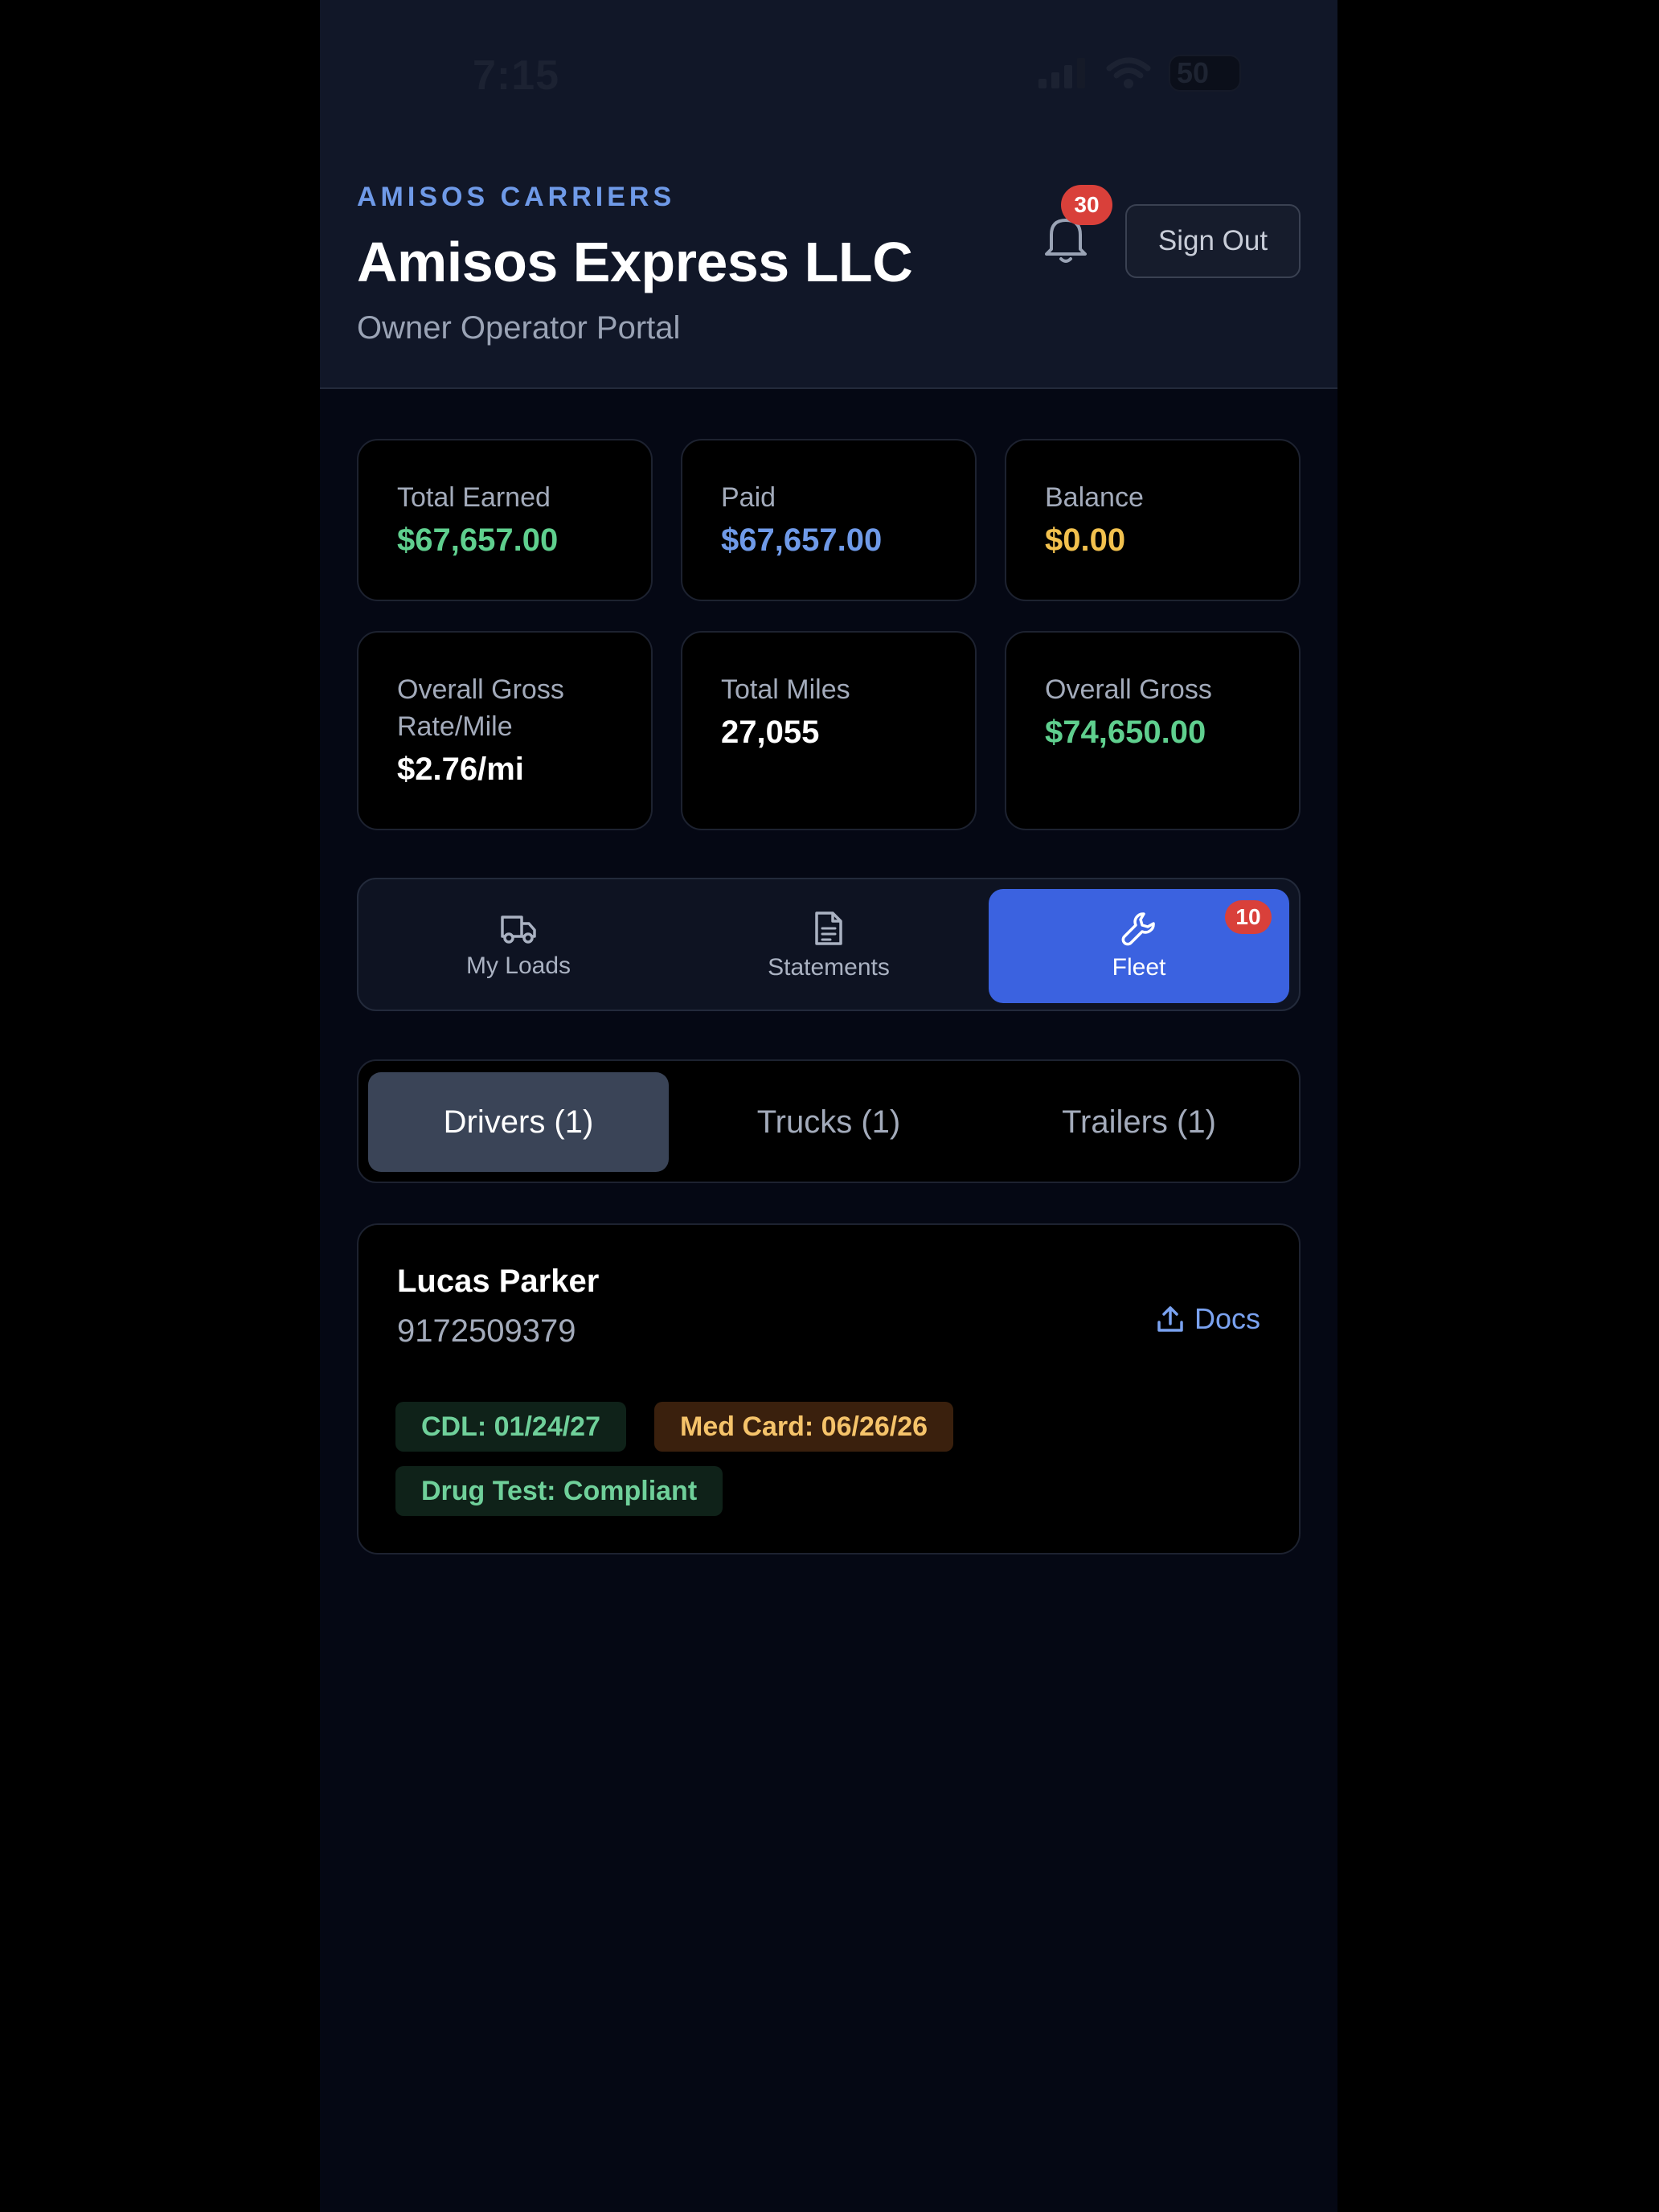  What do you see at coordinates (785, 689) in the screenshot?
I see `stat-label: Total Miles` at bounding box center [785, 689].